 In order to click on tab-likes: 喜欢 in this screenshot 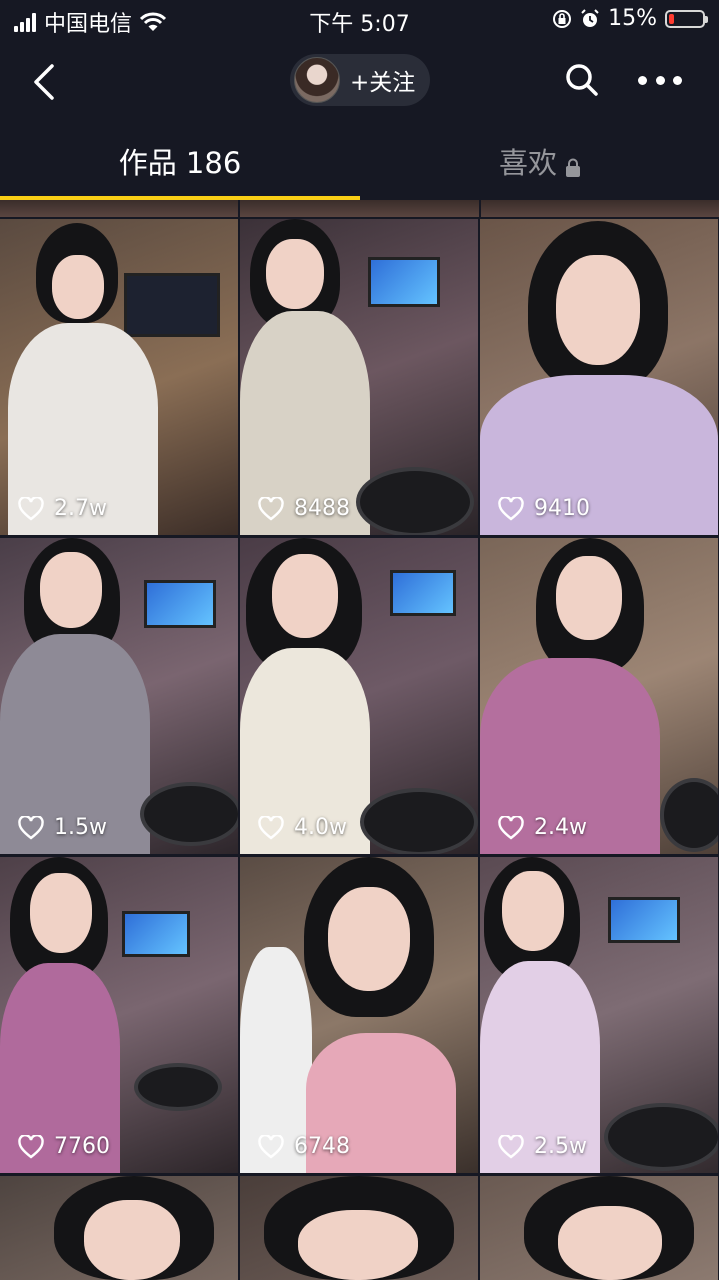, I will do `click(539, 161)`.